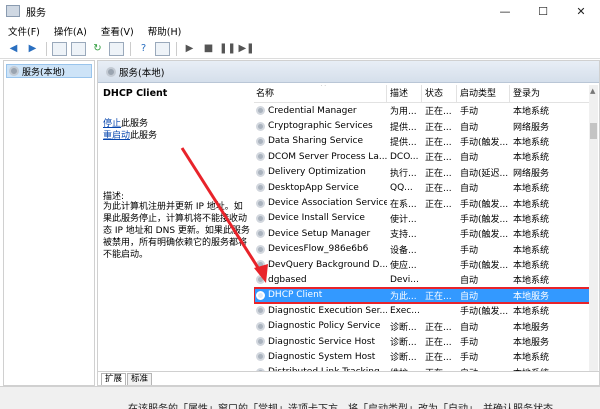 This screenshot has height=409, width=600. What do you see at coordinates (422, 279) in the screenshot?
I see `table-row: dgbased Devi... 自动 本地系统` at bounding box center [422, 279].